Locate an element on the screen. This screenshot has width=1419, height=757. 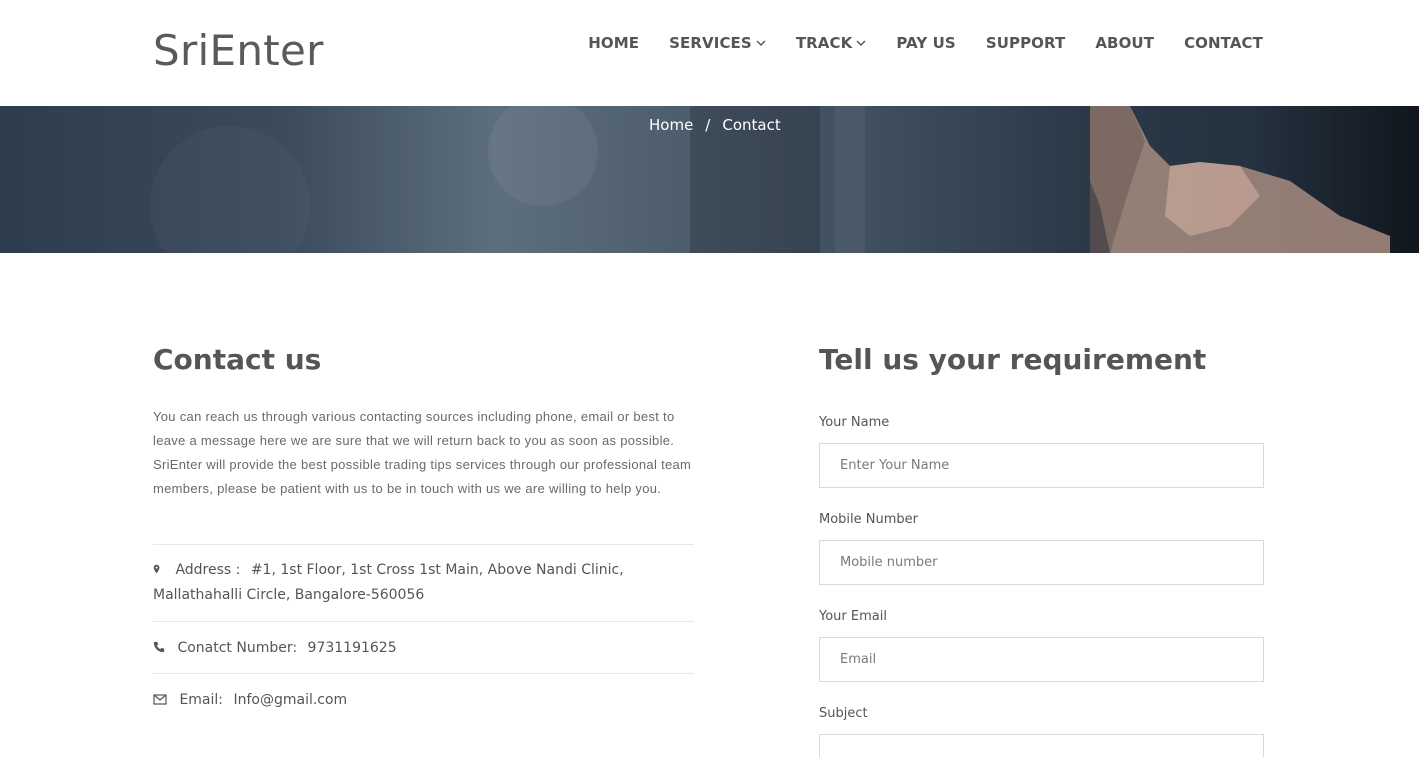
nav-home-label: HOME is located at coordinates (614, 43).